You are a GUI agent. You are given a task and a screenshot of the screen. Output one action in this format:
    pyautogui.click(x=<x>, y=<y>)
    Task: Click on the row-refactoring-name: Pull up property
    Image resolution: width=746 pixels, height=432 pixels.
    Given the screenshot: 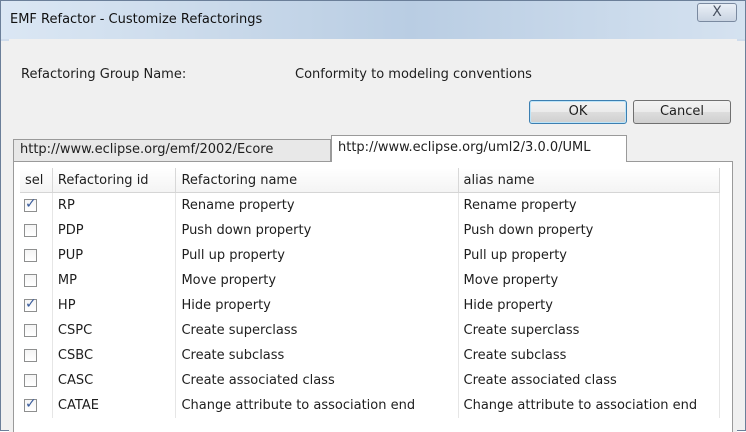 What is the action you would take?
    pyautogui.click(x=317, y=255)
    